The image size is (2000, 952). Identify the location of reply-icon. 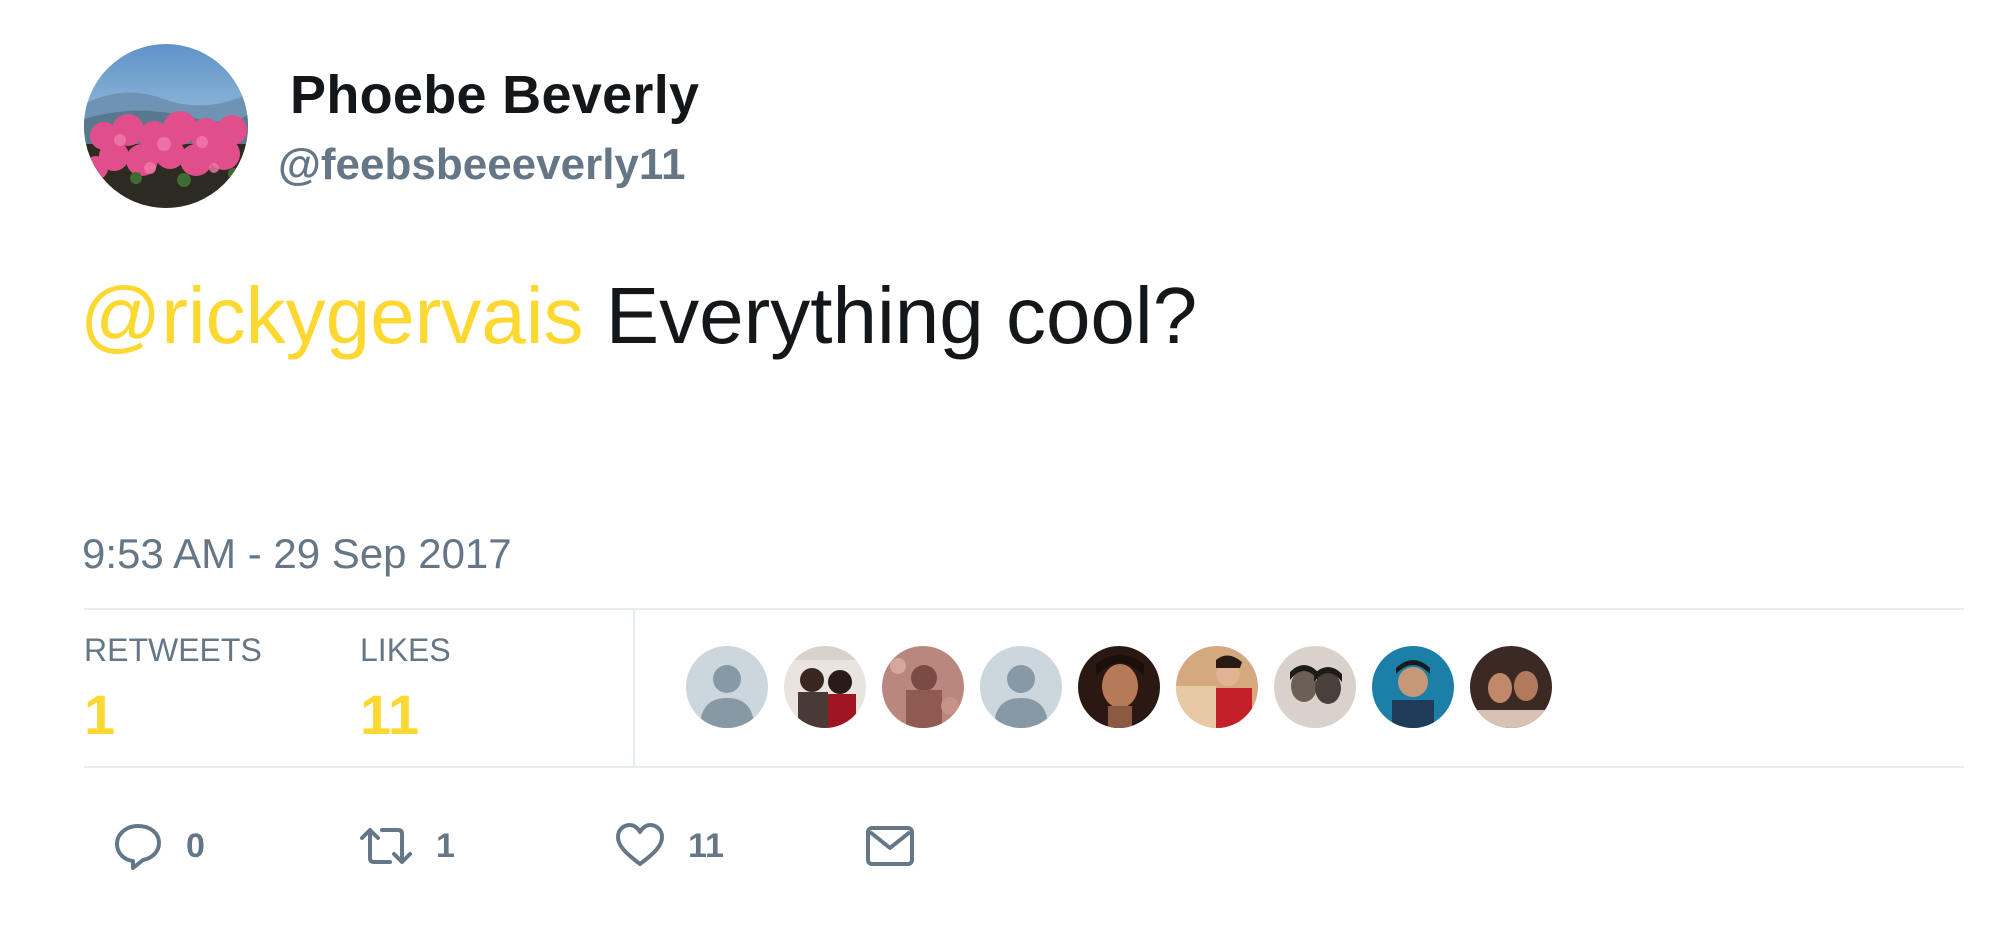
(138, 847).